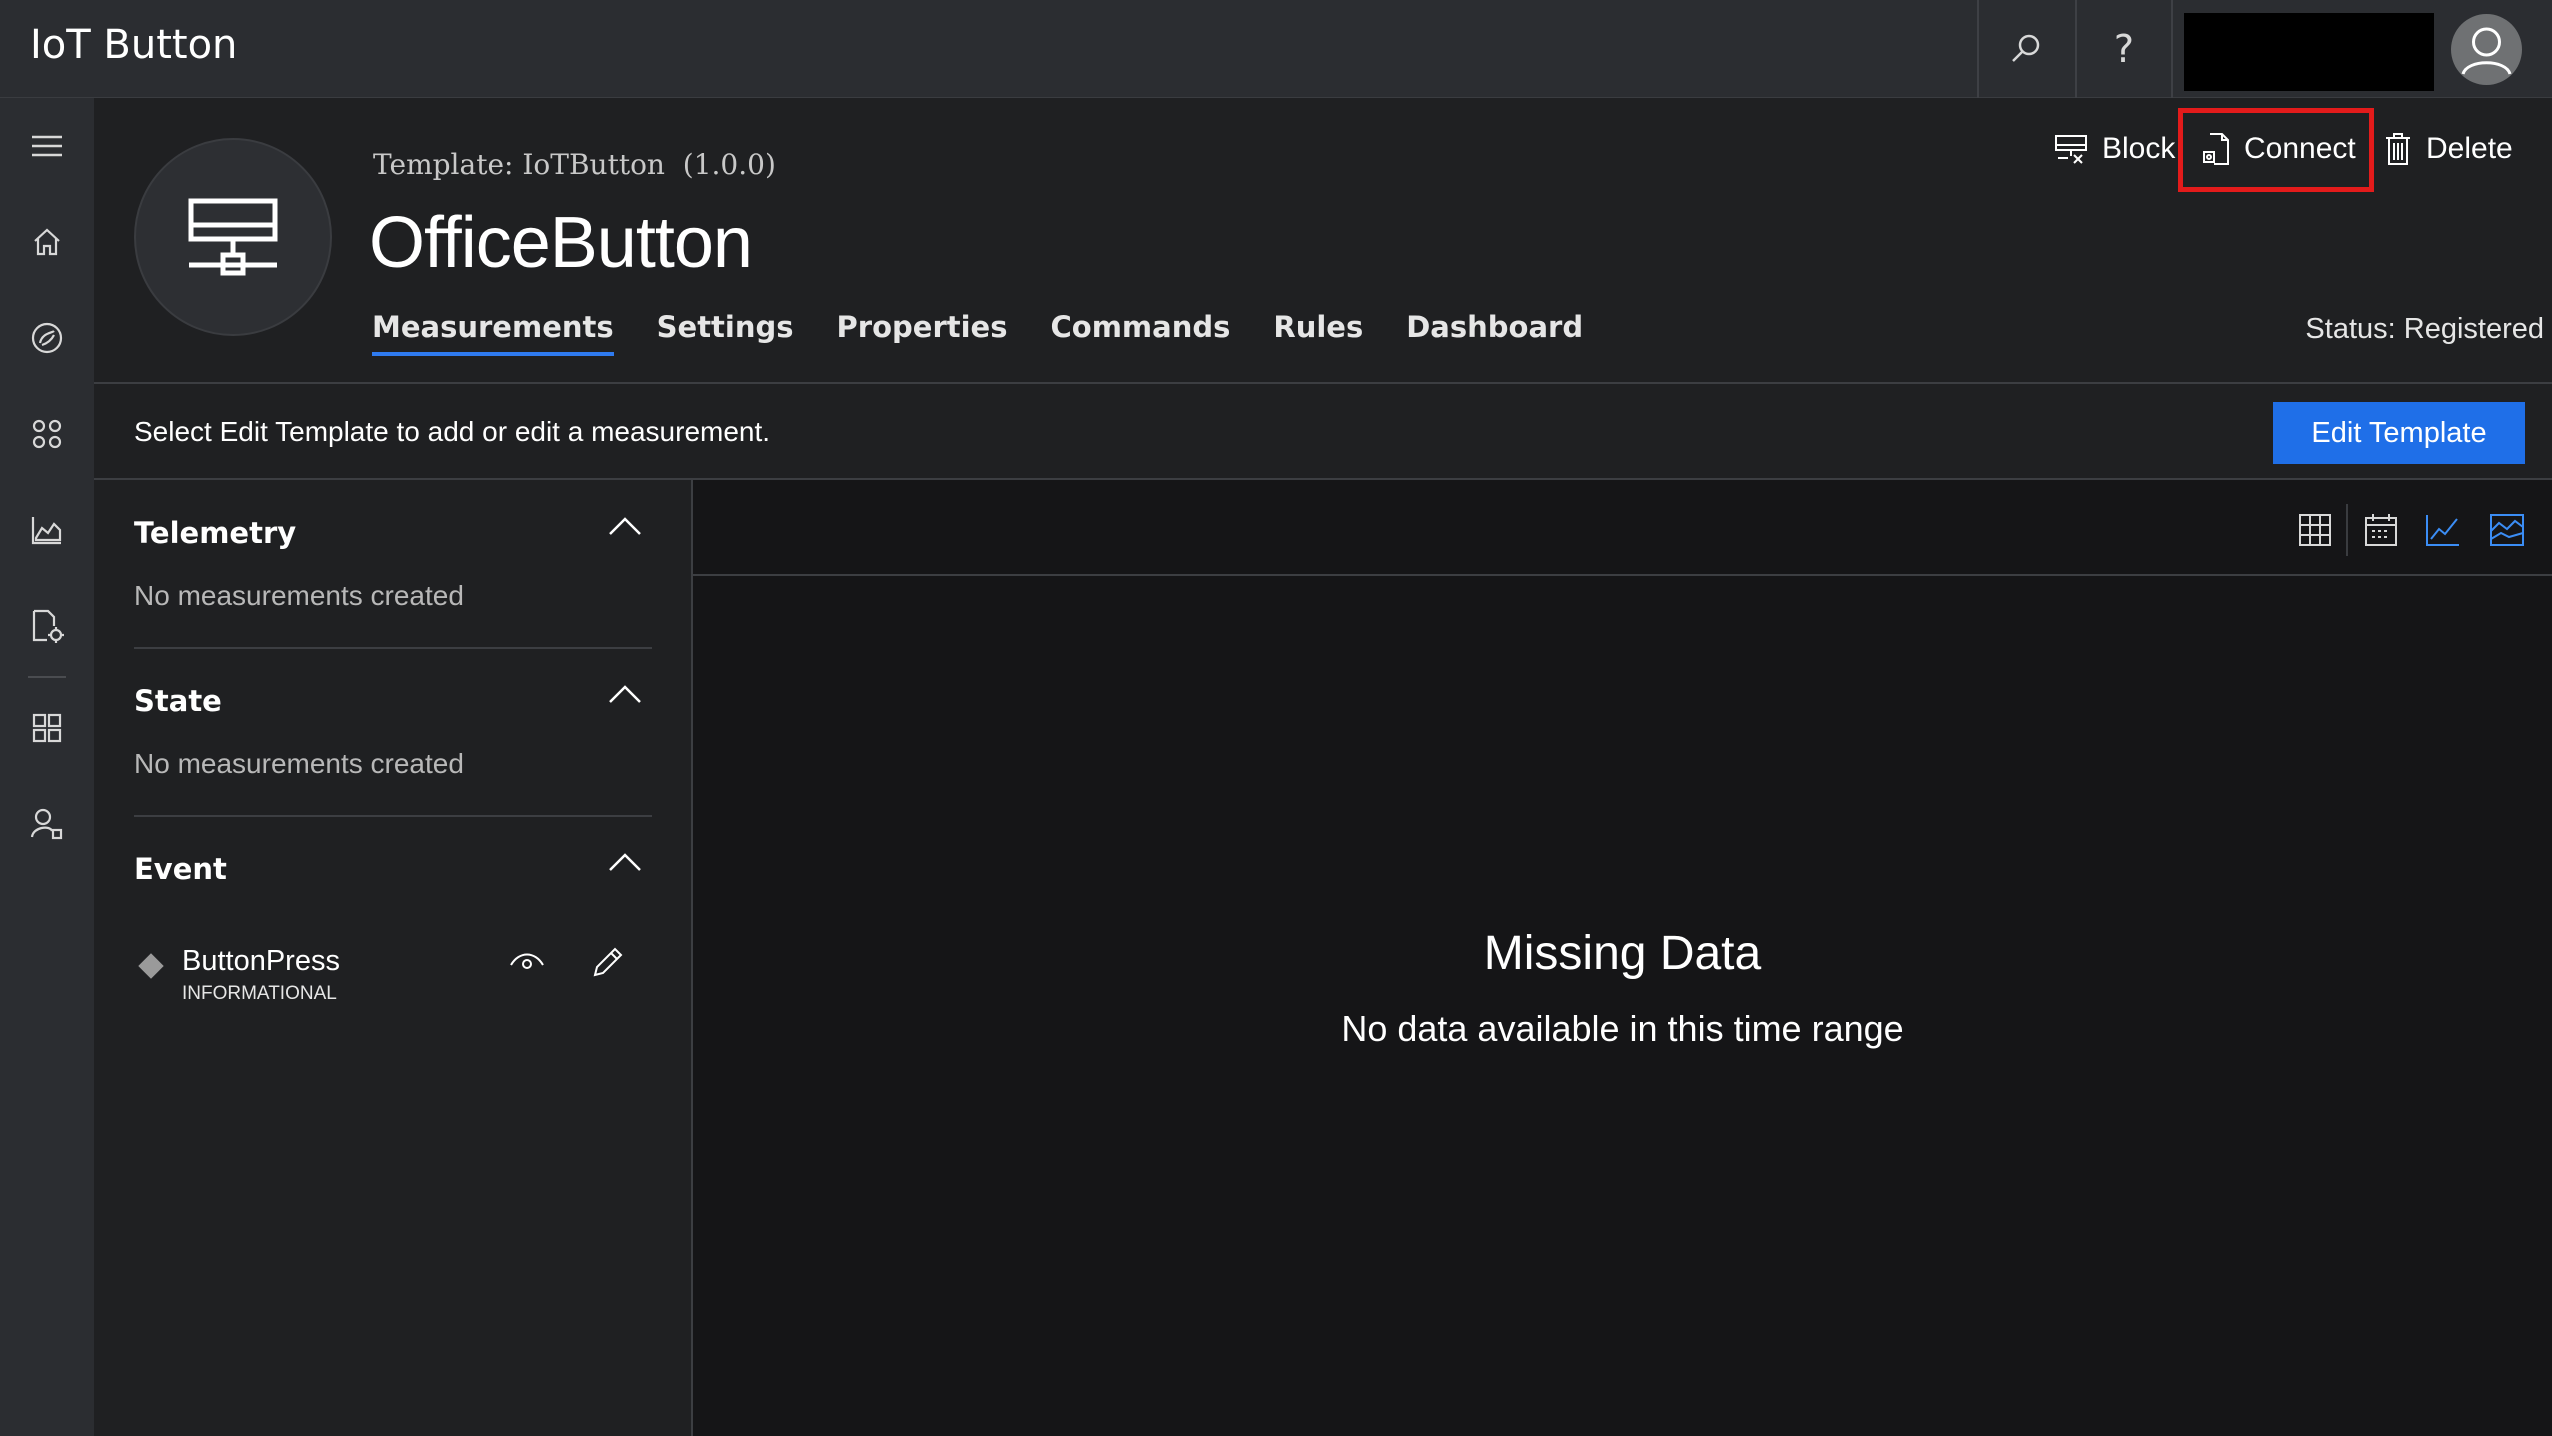  I want to click on application-builder-icon, so click(47, 728).